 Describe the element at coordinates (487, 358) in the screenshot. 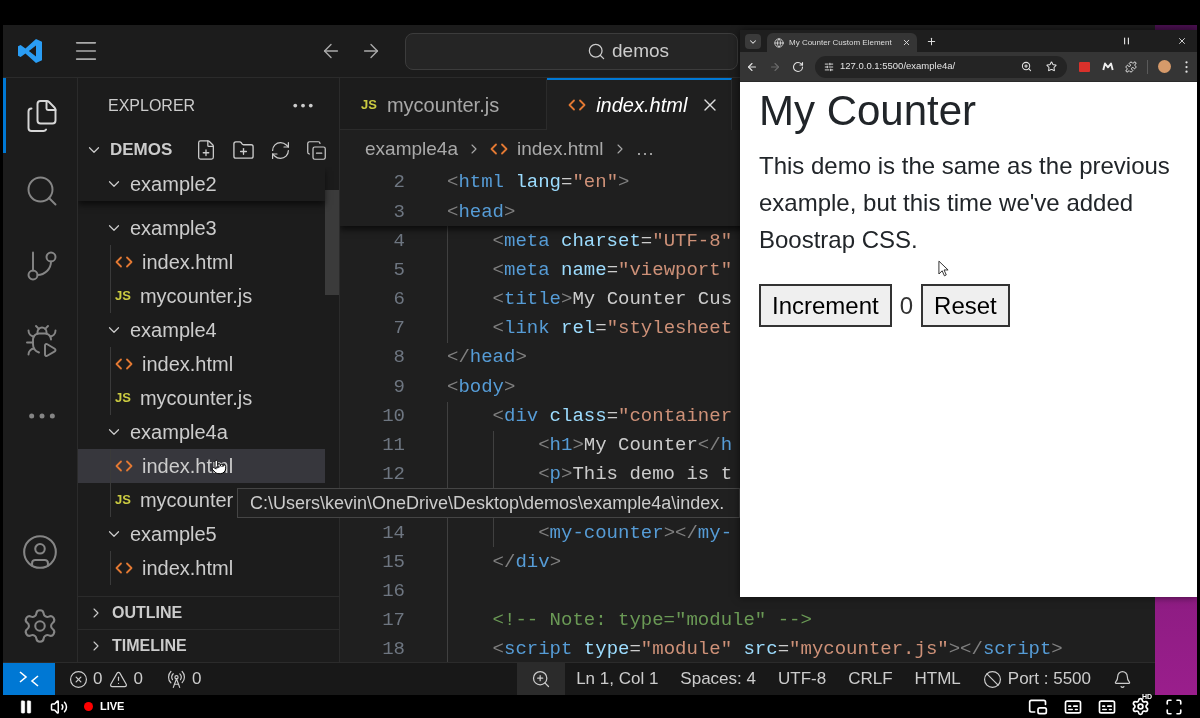

I see `code-line: </head>` at that location.